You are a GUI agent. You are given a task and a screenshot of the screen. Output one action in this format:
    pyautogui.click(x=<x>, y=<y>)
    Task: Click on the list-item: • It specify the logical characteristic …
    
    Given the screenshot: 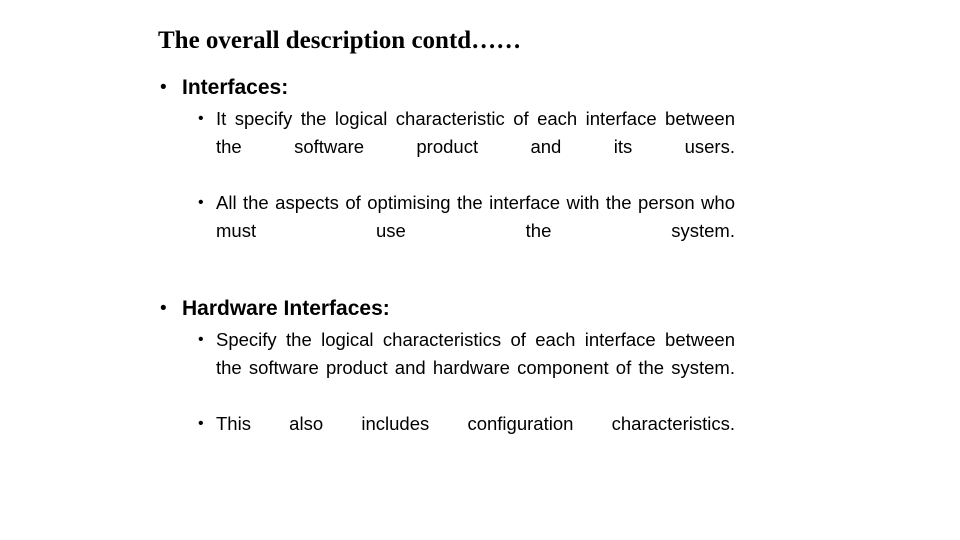 What is the action you would take?
    pyautogui.click(x=466, y=147)
    